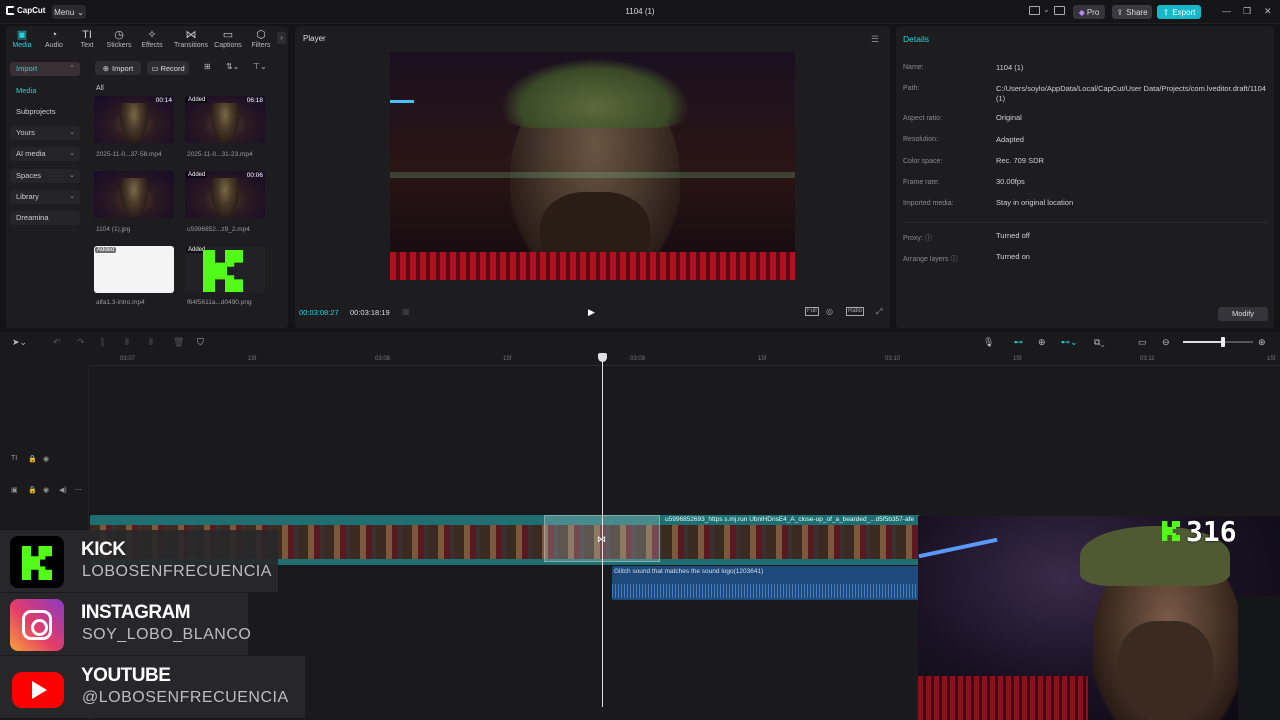 The height and width of the screenshot is (720, 1280). I want to click on tab-effects: ✧ Effects, so click(152, 39).